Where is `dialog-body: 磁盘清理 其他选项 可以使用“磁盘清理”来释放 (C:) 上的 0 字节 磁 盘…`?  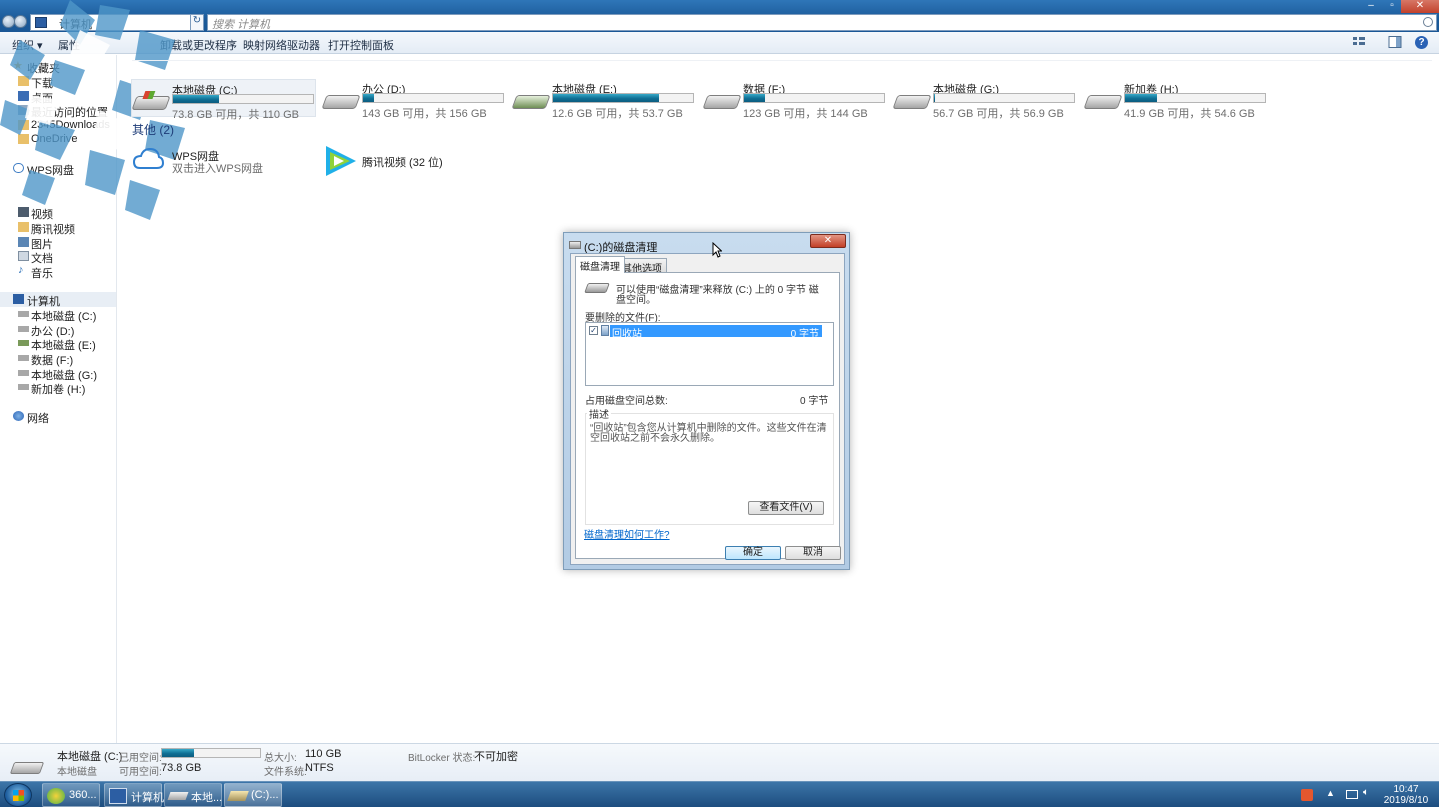 dialog-body: 磁盘清理 其他选项 可以使用“磁盘清理”来释放 (C:) 上的 0 字节 磁 盘… is located at coordinates (707, 409).